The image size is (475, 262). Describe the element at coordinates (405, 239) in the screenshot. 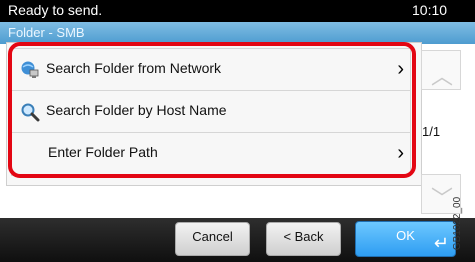

I see `ok-button: OK ↵` at that location.